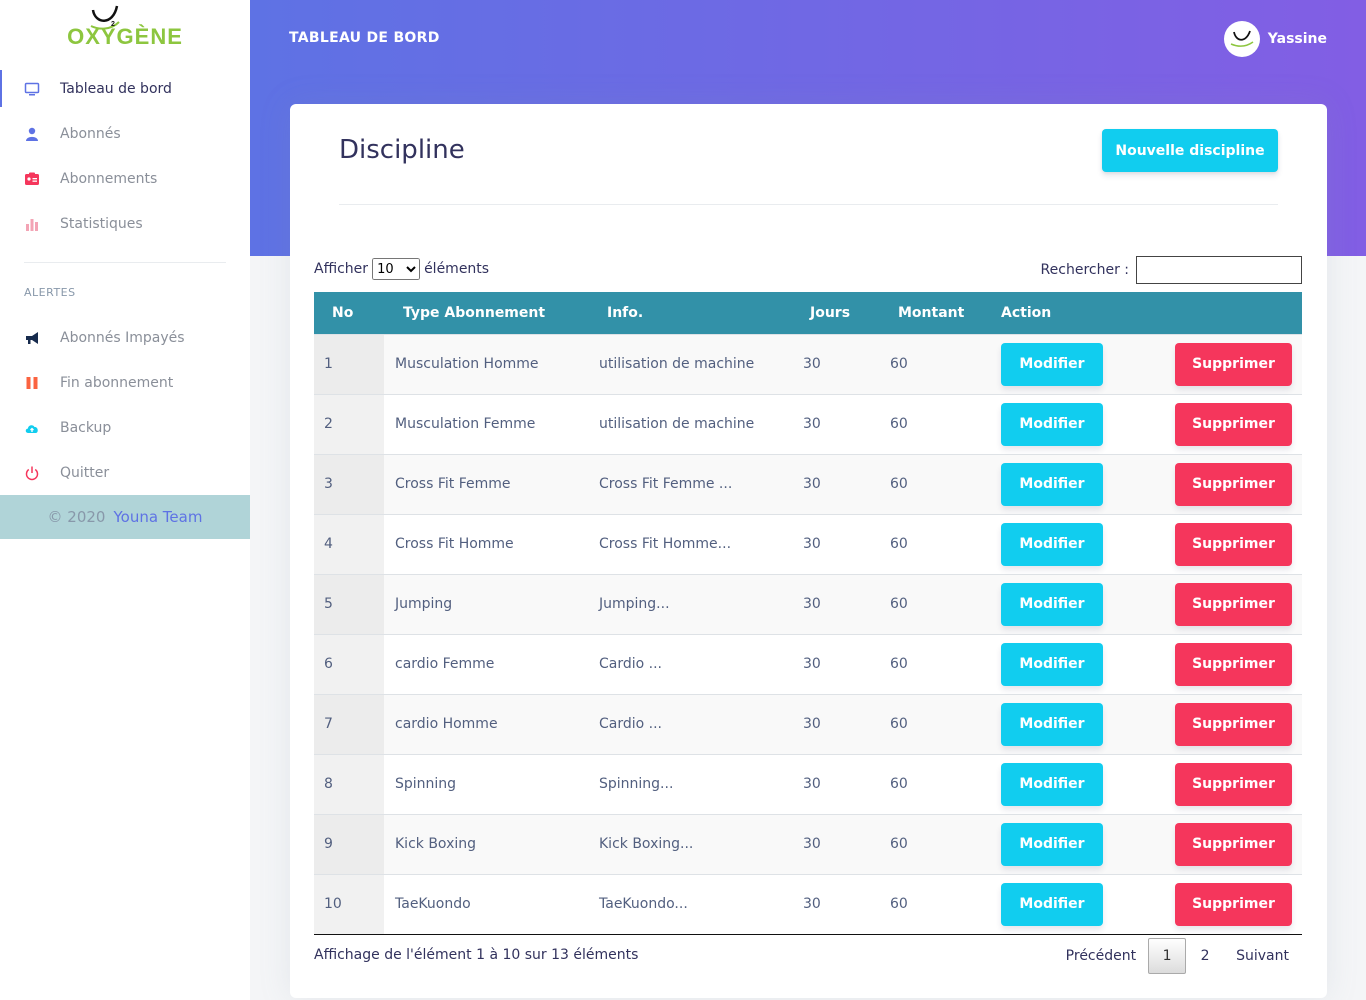 The image size is (1366, 1000). What do you see at coordinates (125, 133) in the screenshot?
I see `sidebar-item-abonnes: Abonnés` at bounding box center [125, 133].